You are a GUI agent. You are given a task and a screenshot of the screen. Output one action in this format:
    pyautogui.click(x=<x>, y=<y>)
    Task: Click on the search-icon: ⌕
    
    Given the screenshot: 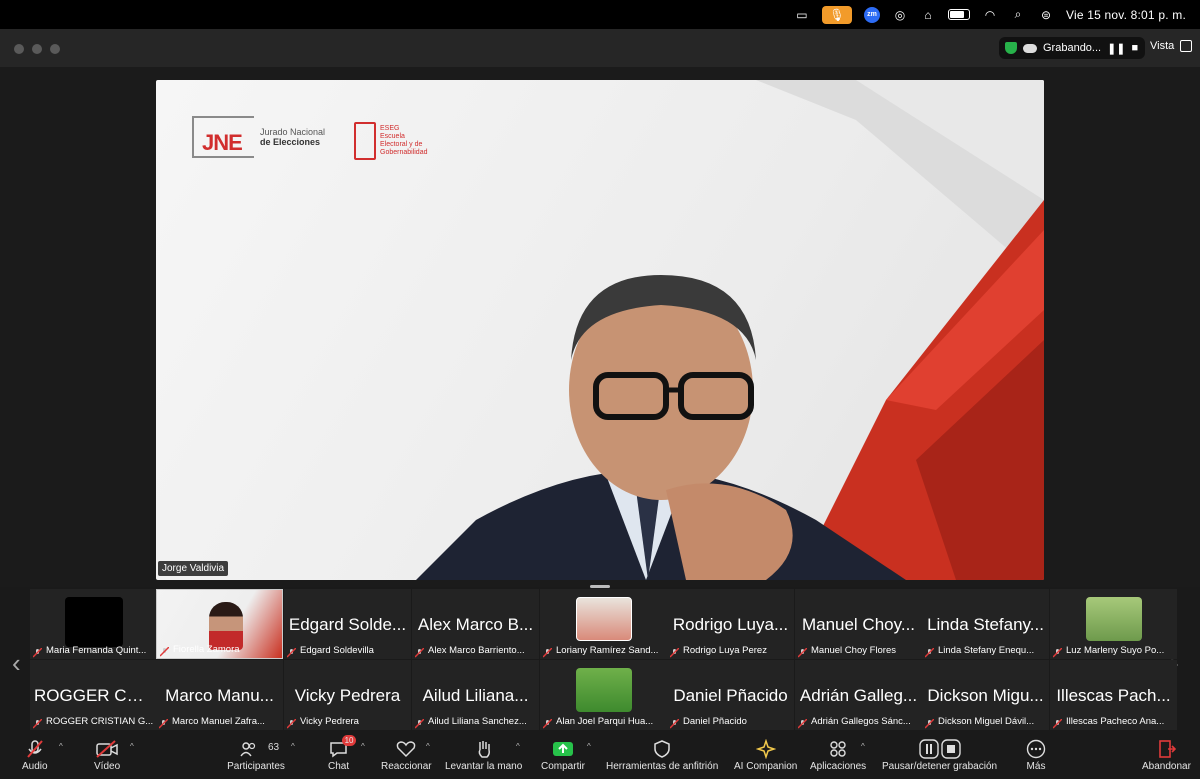 What is the action you would take?
    pyautogui.click(x=1018, y=14)
    